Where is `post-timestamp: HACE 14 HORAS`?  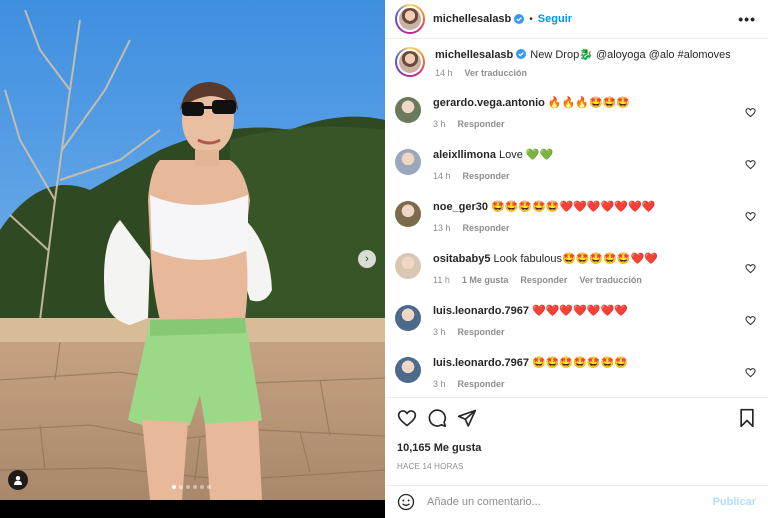 post-timestamp: HACE 14 HORAS is located at coordinates (576, 466).